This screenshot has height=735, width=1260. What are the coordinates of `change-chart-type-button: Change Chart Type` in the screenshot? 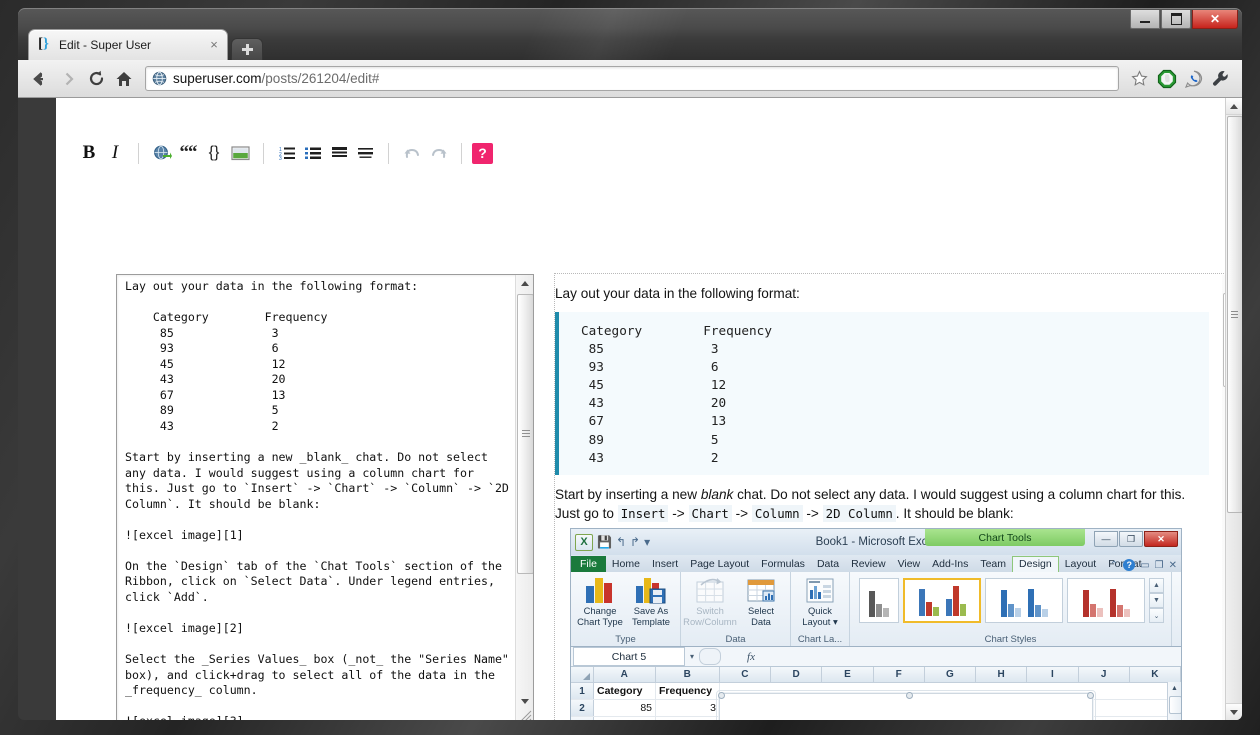 It's located at (600, 600).